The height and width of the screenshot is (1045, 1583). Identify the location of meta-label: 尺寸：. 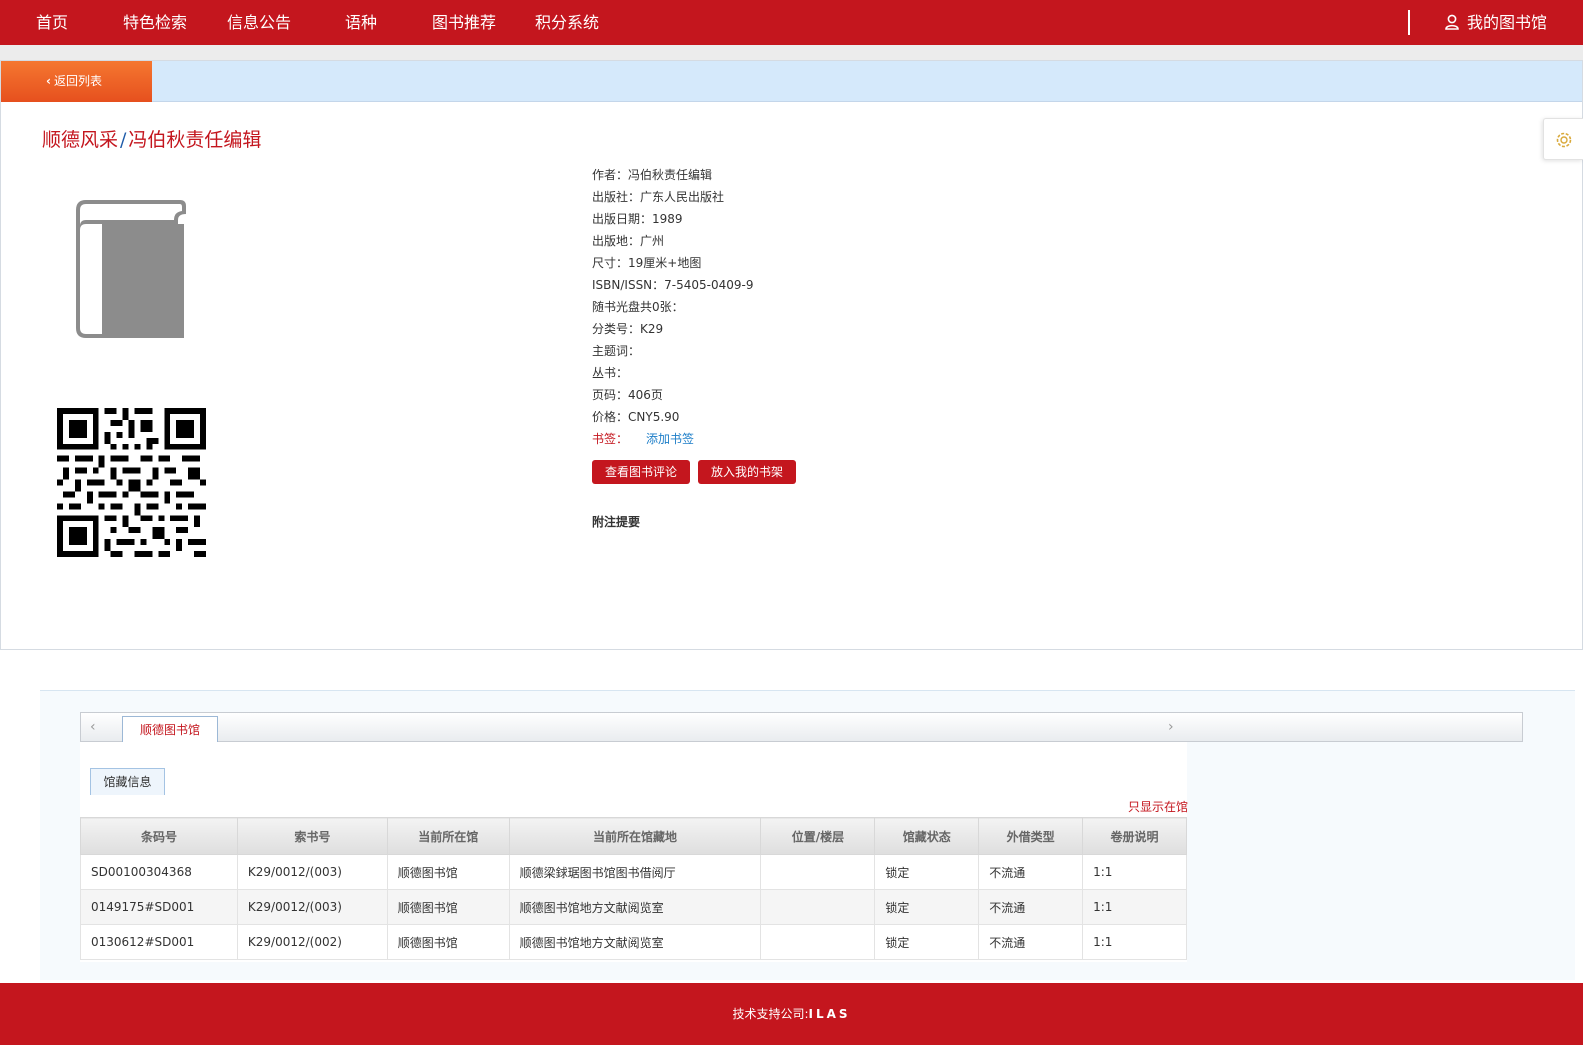
(610, 263).